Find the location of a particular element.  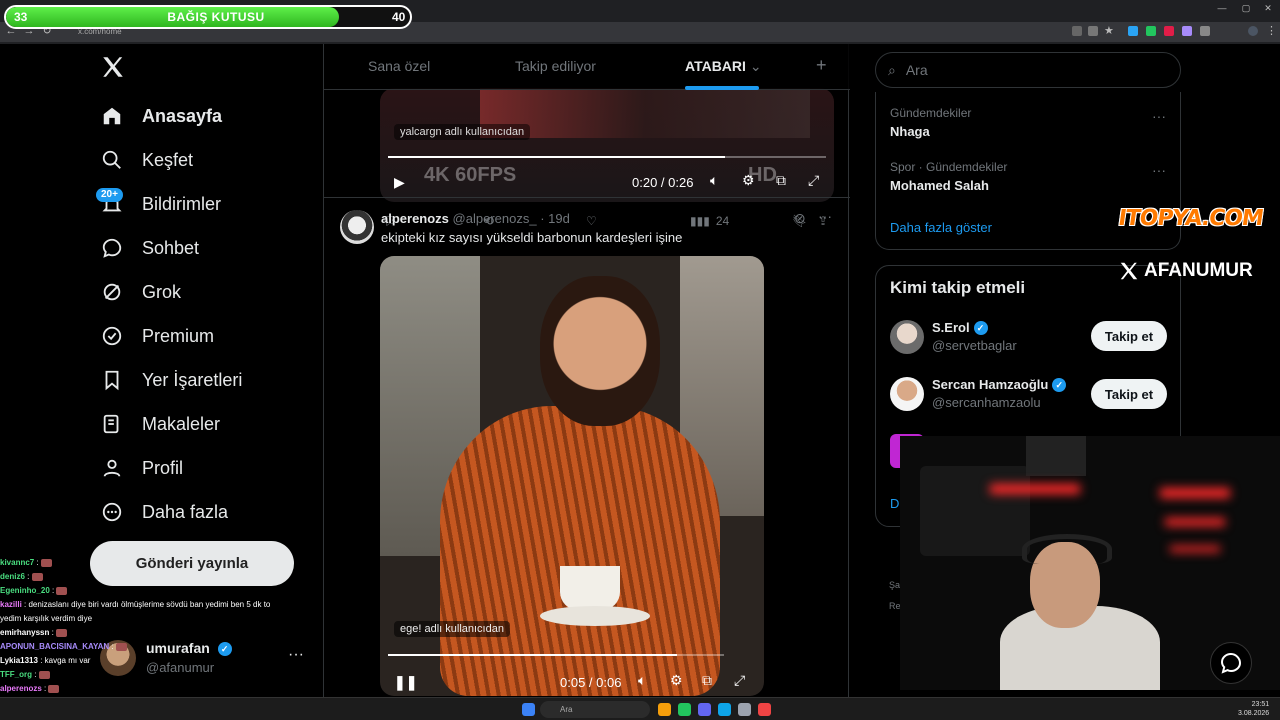

footer-link: Re is located at coordinates (895, 606).